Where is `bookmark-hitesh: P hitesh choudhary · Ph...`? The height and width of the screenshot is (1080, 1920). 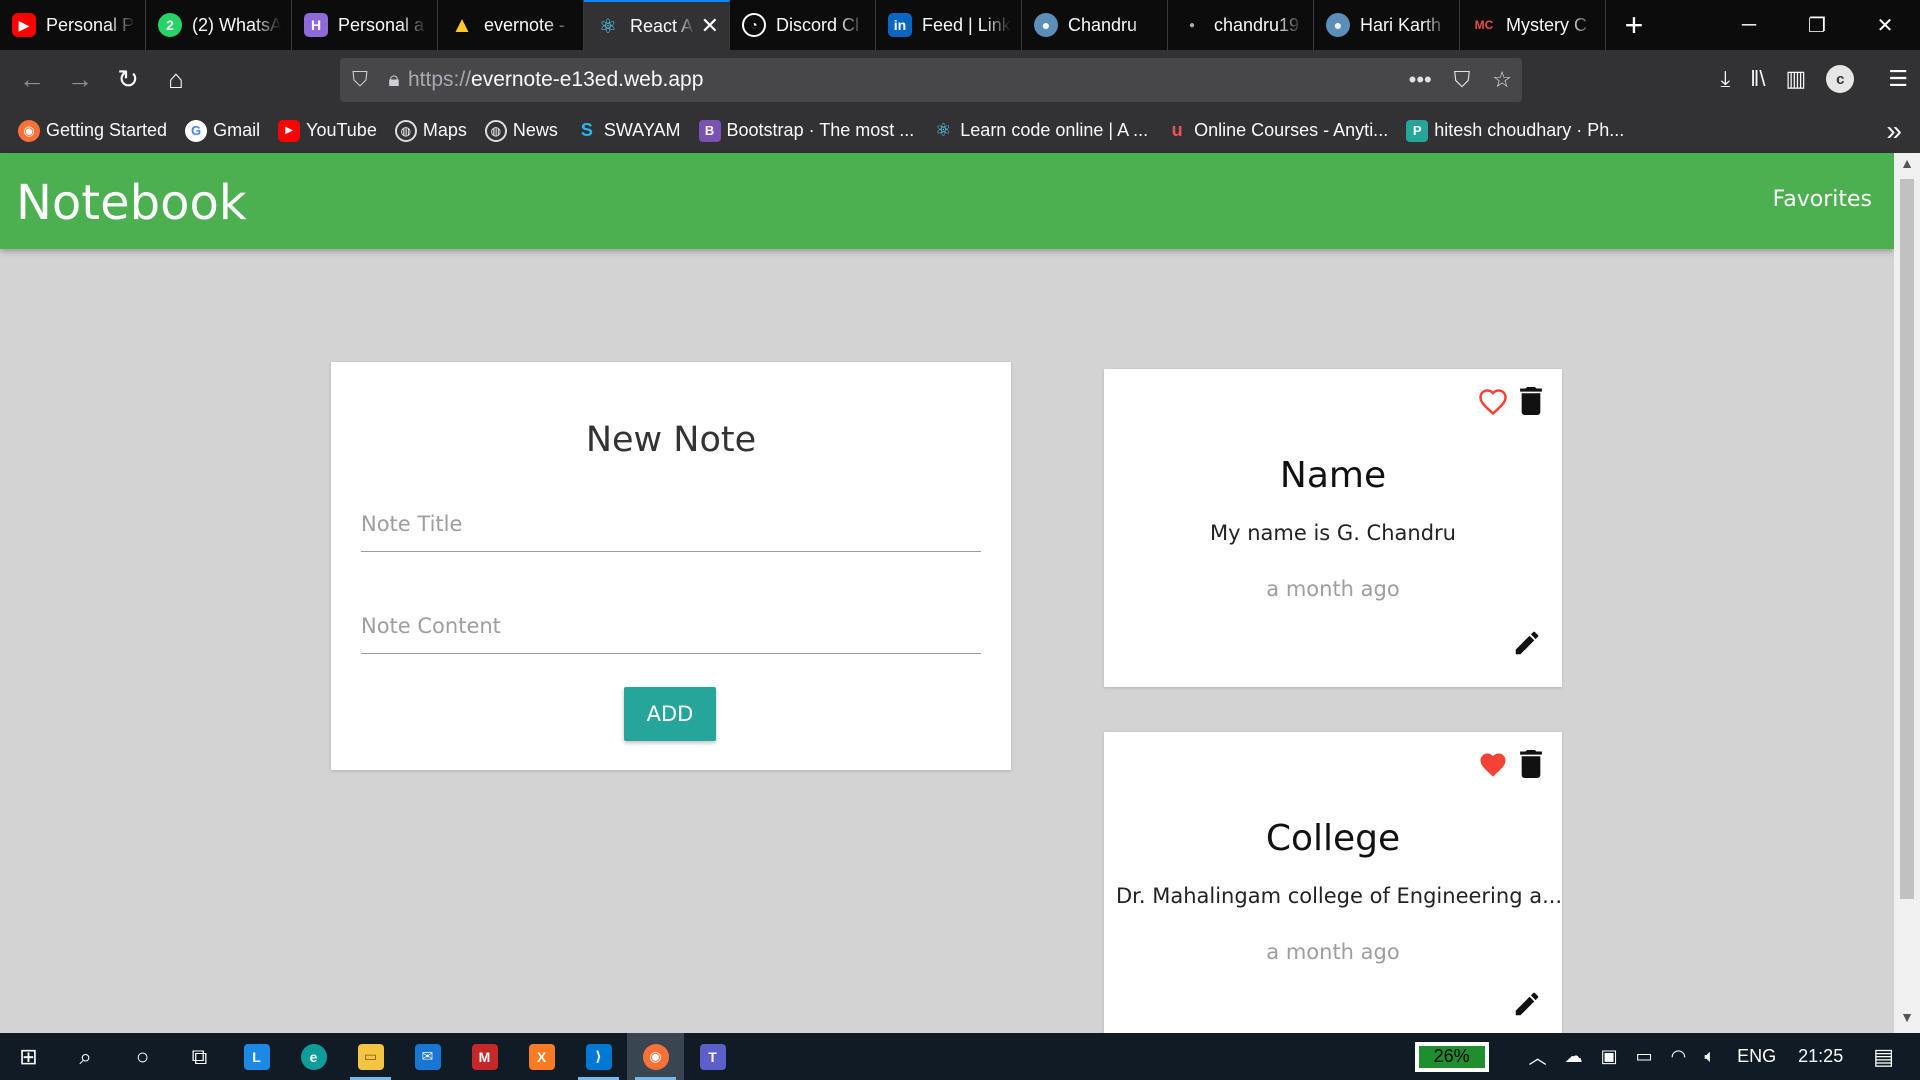
bookmark-hitesh: P hitesh choudhary · Ph... is located at coordinates (1515, 130).